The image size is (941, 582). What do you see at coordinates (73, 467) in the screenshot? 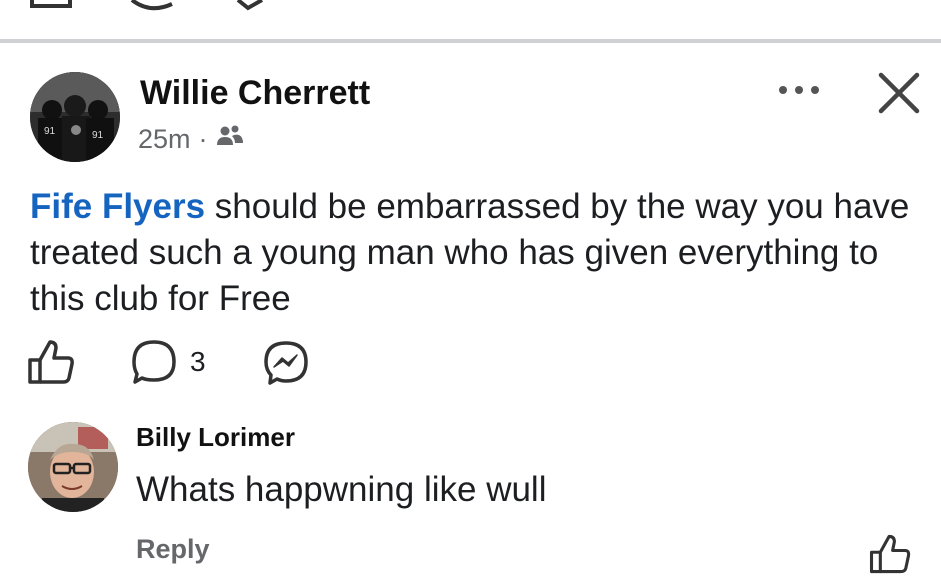
I see `reply-author-avatar` at bounding box center [73, 467].